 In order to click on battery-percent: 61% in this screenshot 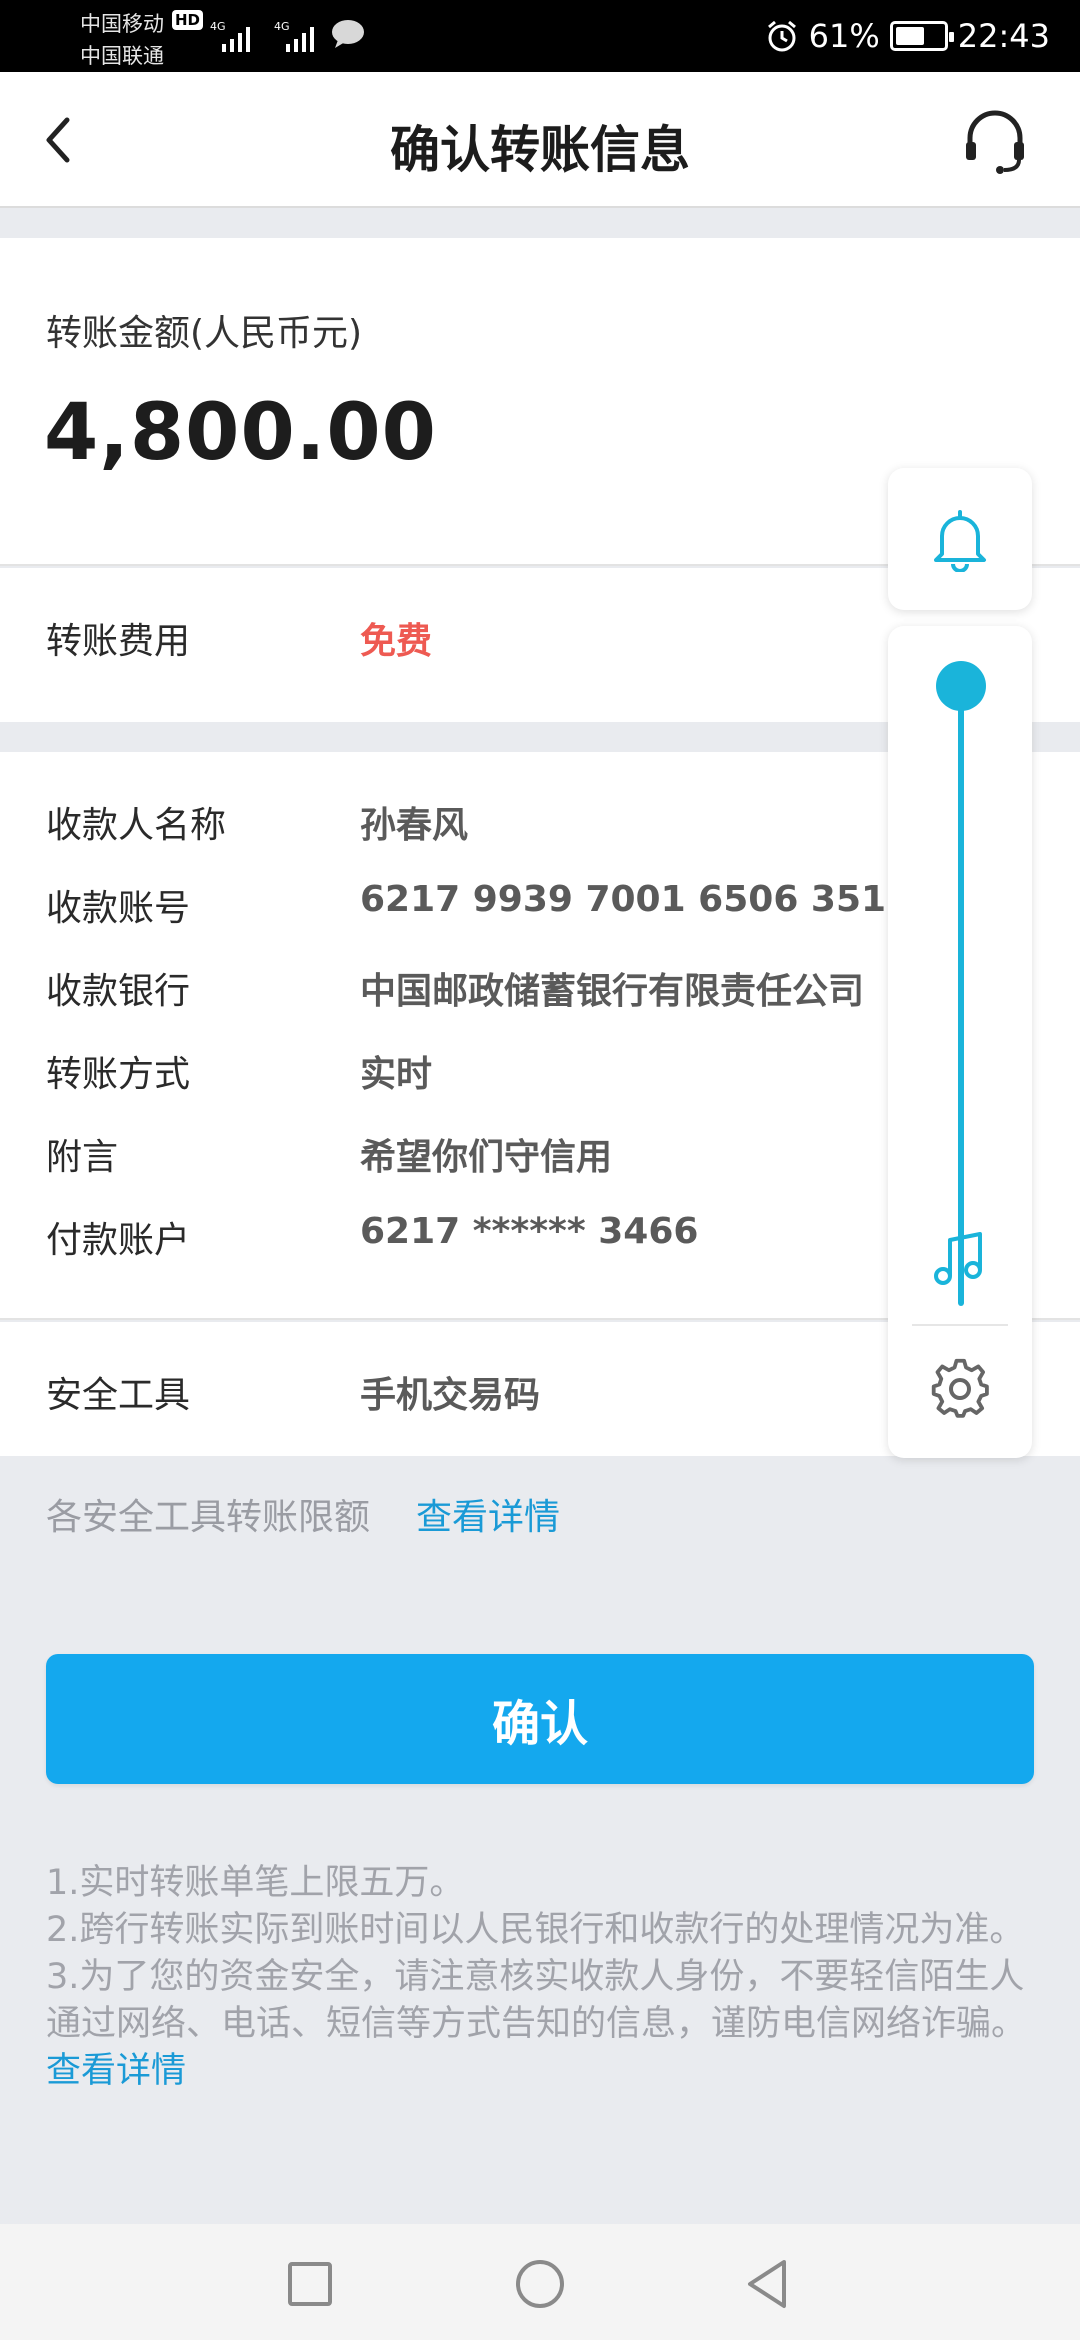, I will do `click(844, 36)`.